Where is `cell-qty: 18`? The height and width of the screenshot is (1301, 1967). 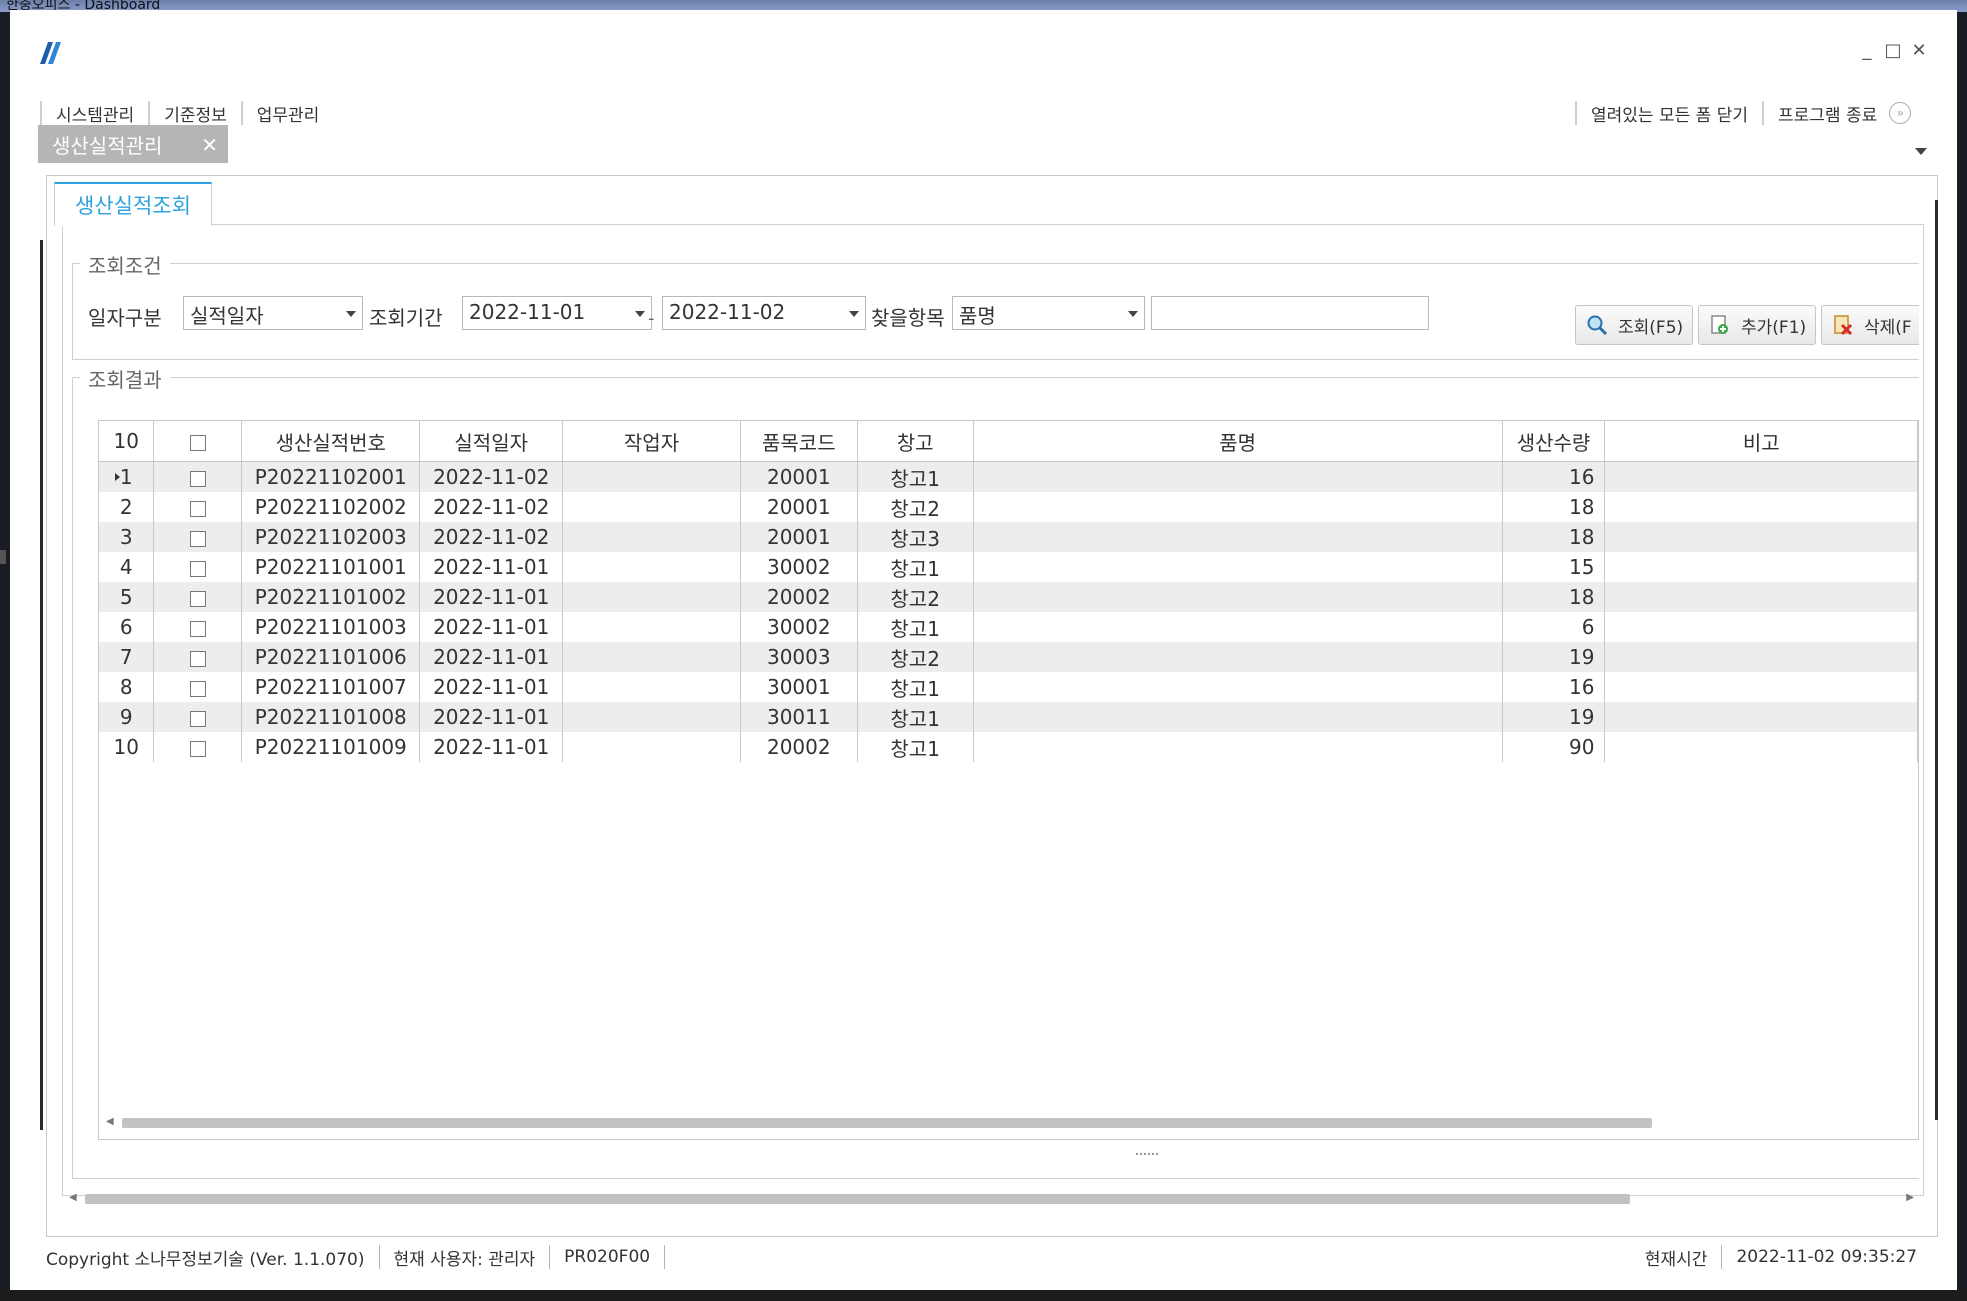 cell-qty: 18 is located at coordinates (1554, 597).